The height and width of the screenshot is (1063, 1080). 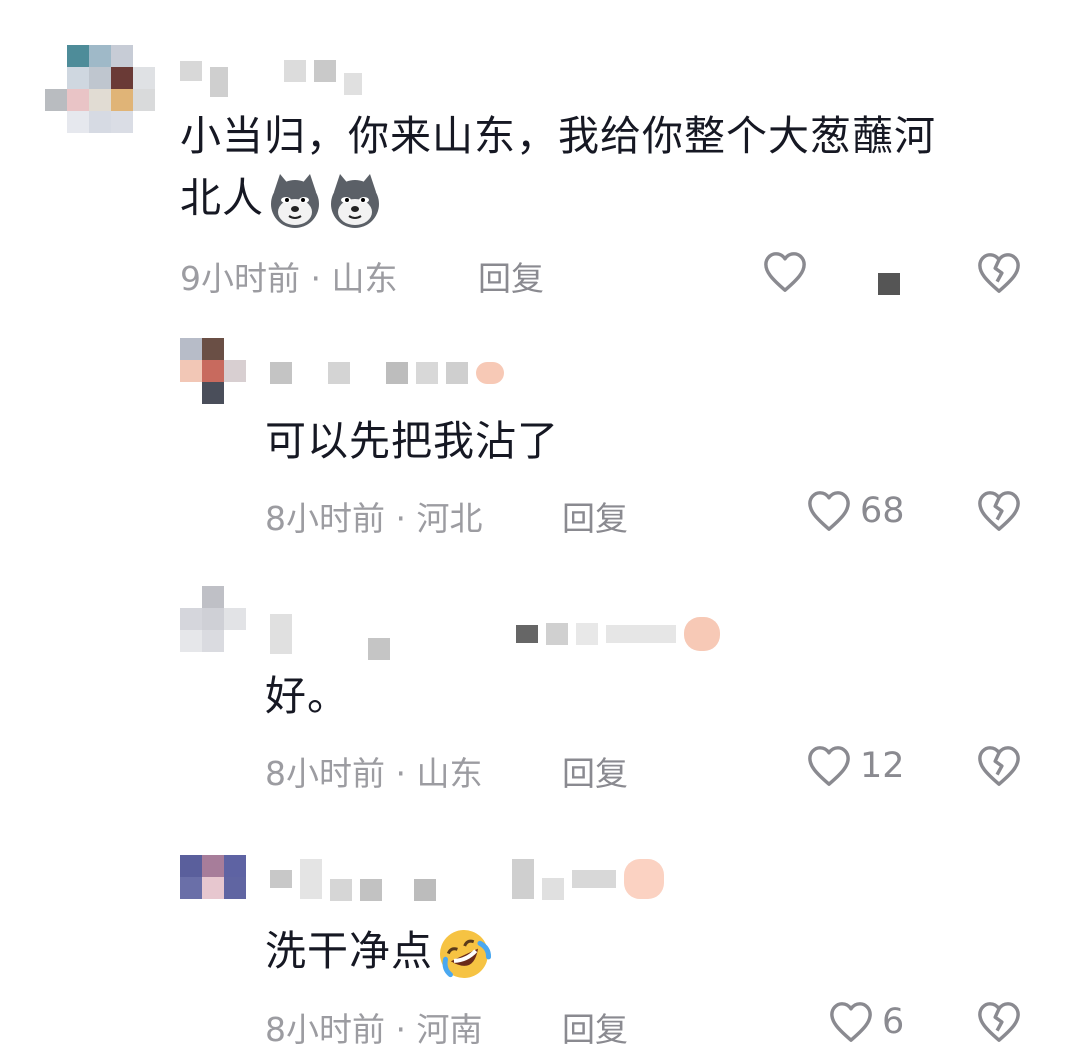 What do you see at coordinates (855, 766) in the screenshot?
I see `like-button: 12` at bounding box center [855, 766].